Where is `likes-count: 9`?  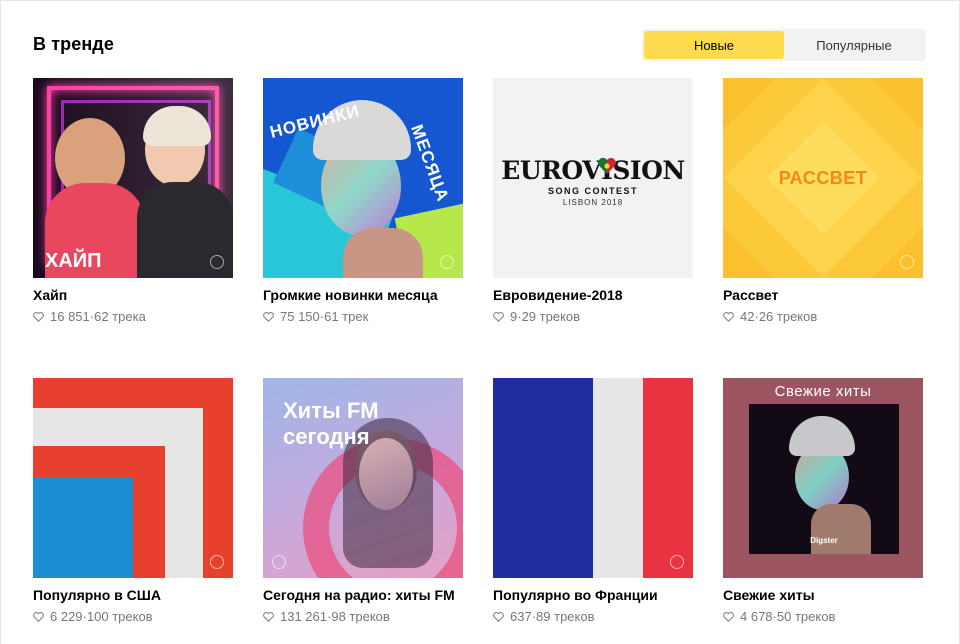 likes-count: 9 is located at coordinates (514, 316).